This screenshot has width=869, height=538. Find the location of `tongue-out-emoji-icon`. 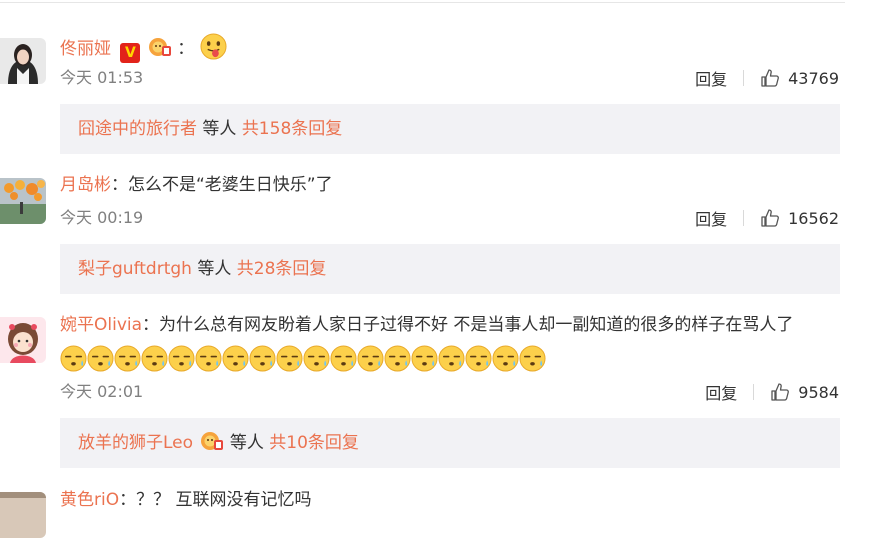

tongue-out-emoji-icon is located at coordinates (213, 46).